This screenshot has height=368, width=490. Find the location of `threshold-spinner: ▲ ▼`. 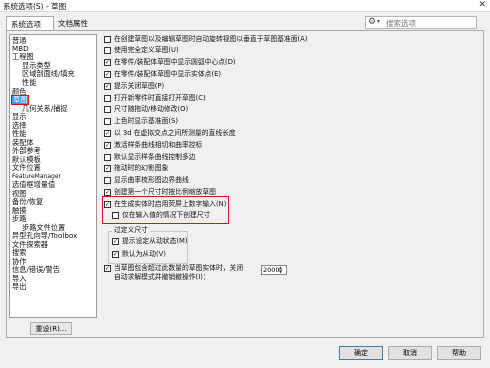

threshold-spinner: ▲ ▼ is located at coordinates (274, 270).